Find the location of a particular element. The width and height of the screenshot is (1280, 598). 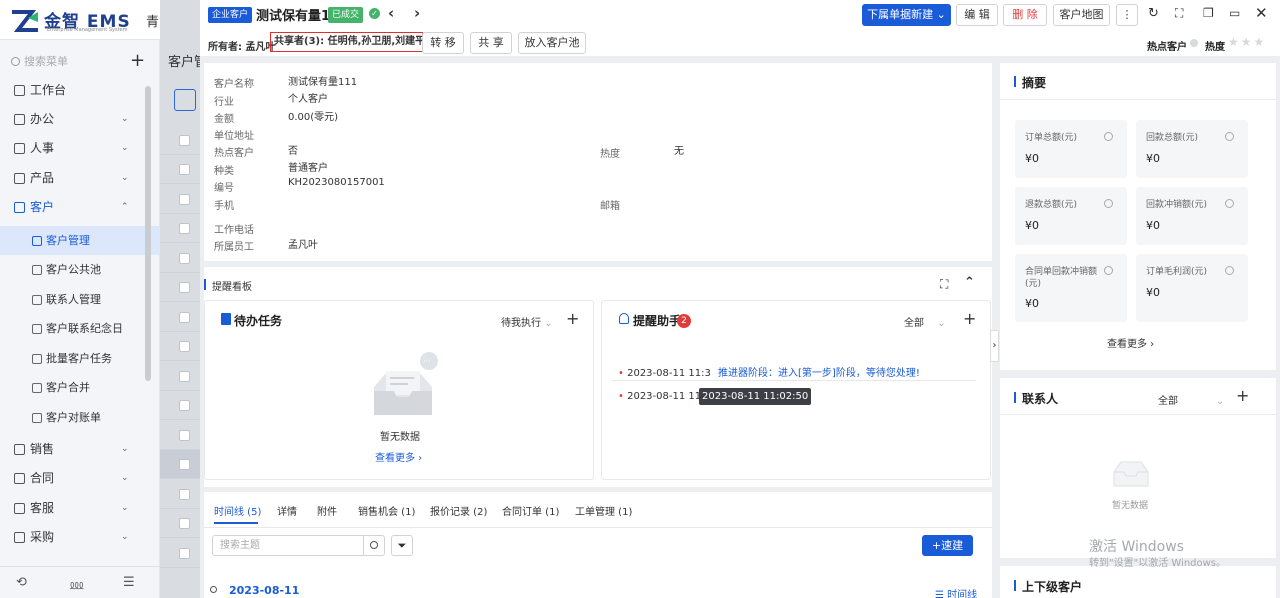

expand-icon: ⛶ is located at coordinates (944, 284).